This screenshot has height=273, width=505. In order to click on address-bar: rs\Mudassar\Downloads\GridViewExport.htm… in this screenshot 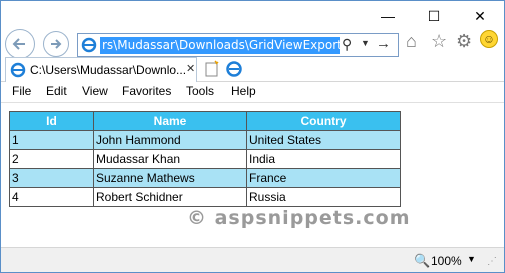, I will do `click(238, 45)`.